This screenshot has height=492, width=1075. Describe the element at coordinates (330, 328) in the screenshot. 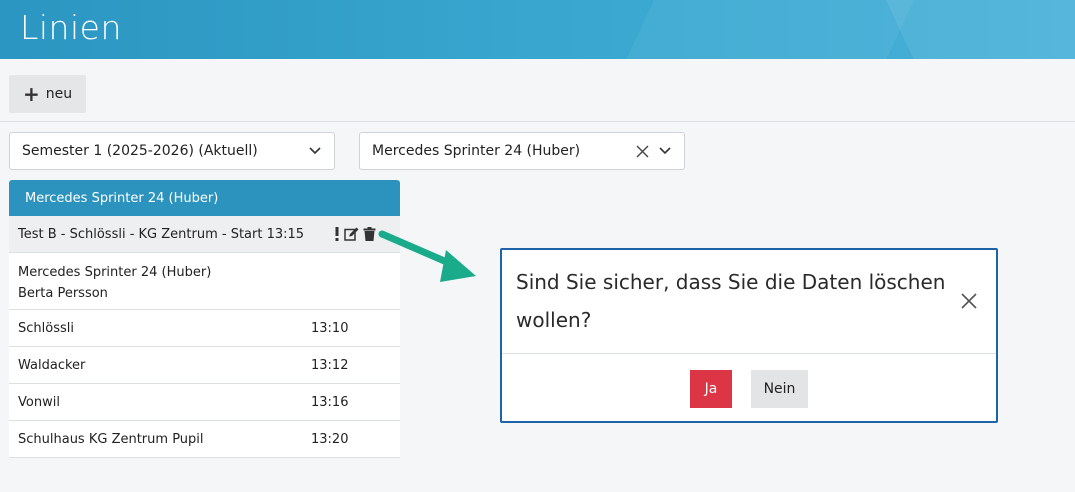

I see `stop-time: 13:10` at that location.